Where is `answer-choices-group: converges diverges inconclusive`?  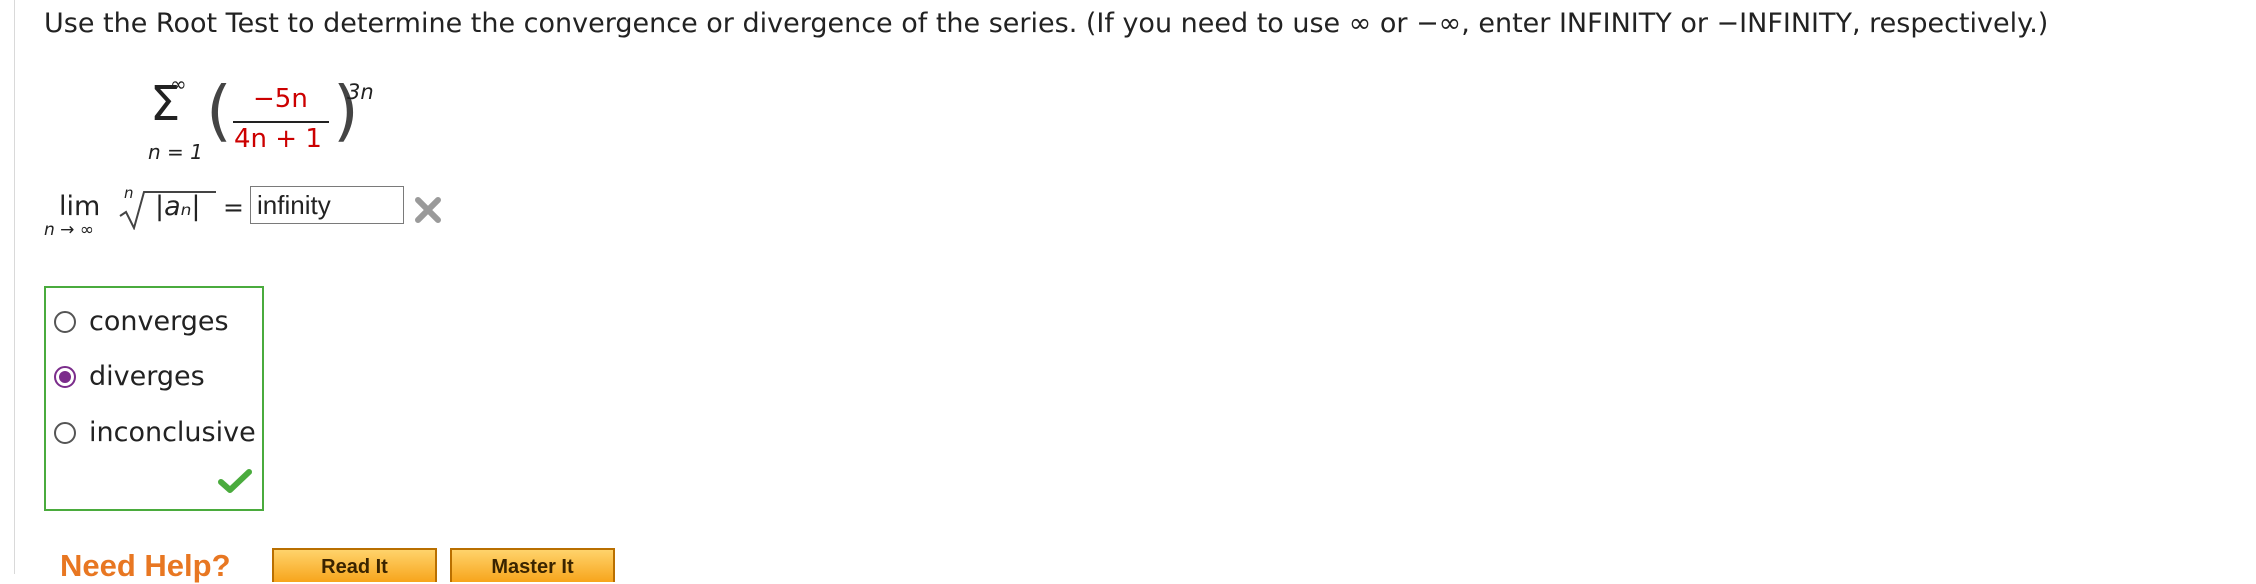 answer-choices-group: converges diverges inconclusive is located at coordinates (154, 398).